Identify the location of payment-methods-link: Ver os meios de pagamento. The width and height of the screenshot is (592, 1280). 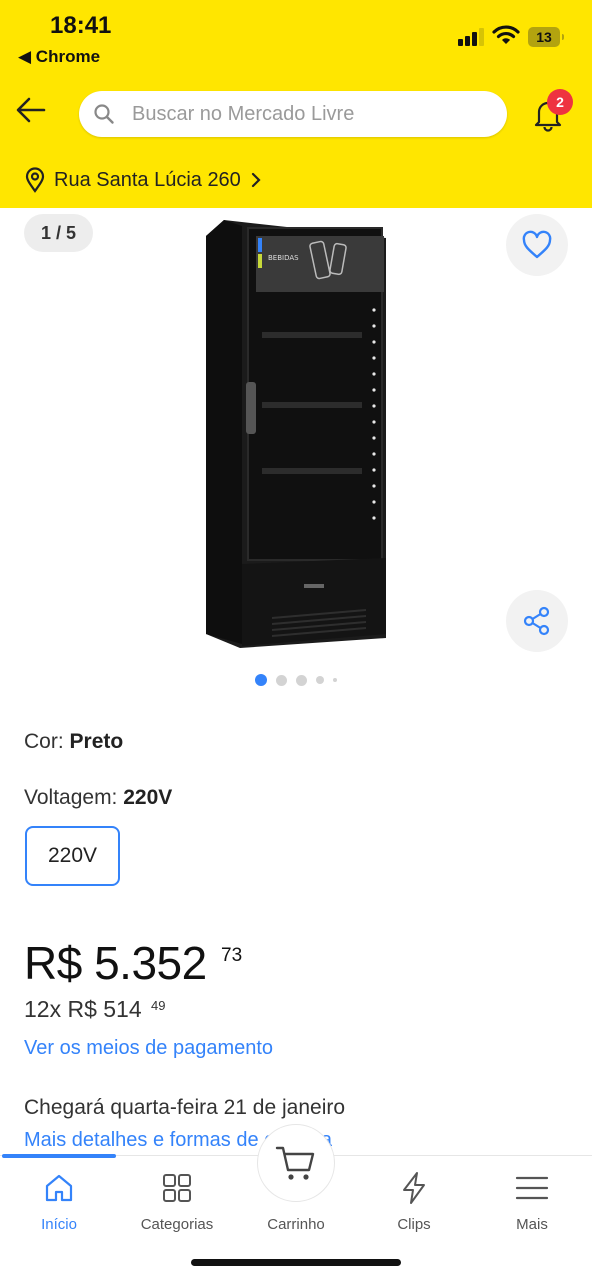
(148, 1048).